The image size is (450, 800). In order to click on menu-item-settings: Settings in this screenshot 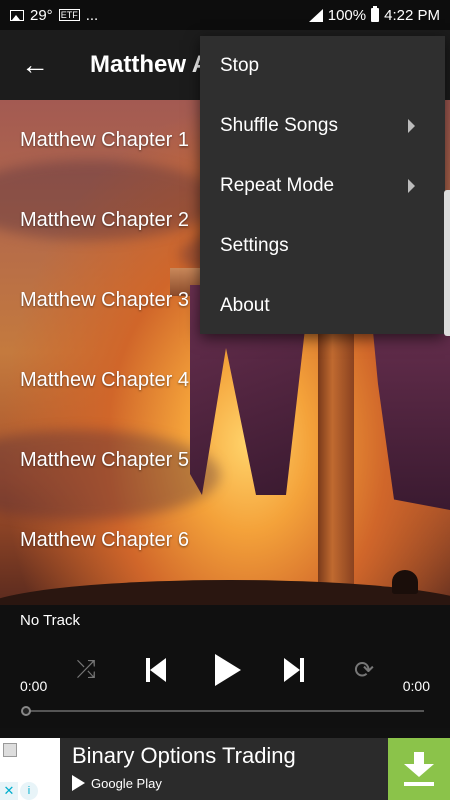, I will do `click(322, 246)`.